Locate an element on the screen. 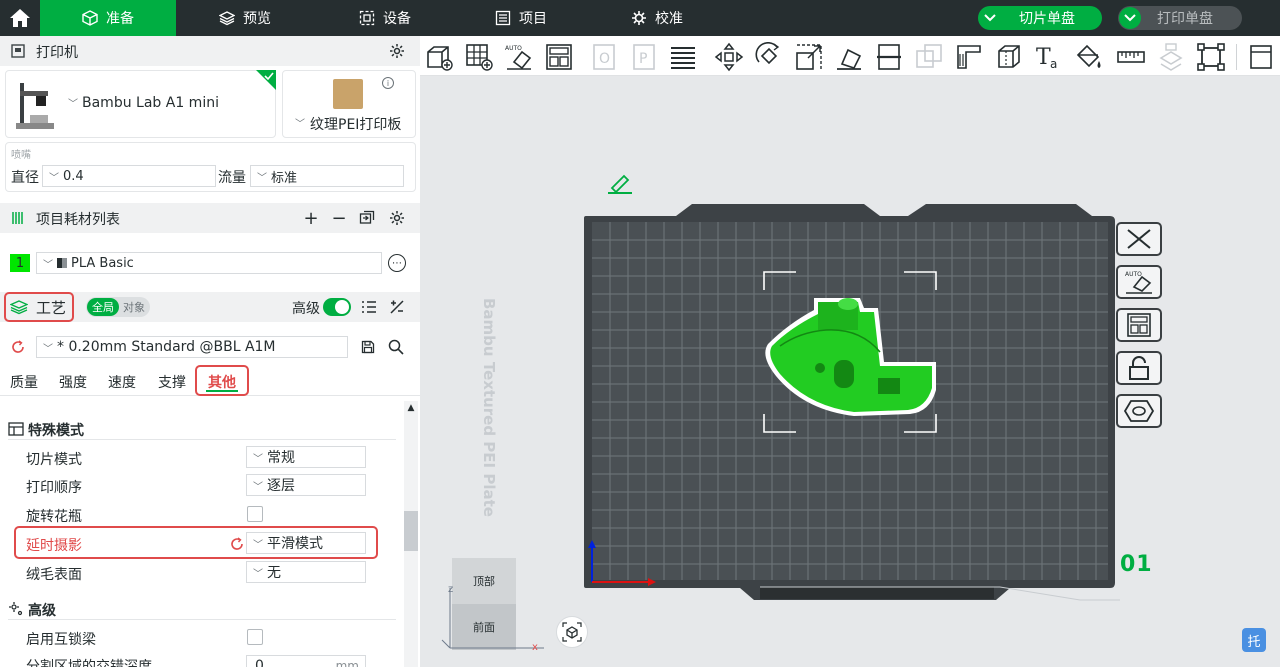  filament-section-title: 项目耗材列表 is located at coordinates (78, 220).